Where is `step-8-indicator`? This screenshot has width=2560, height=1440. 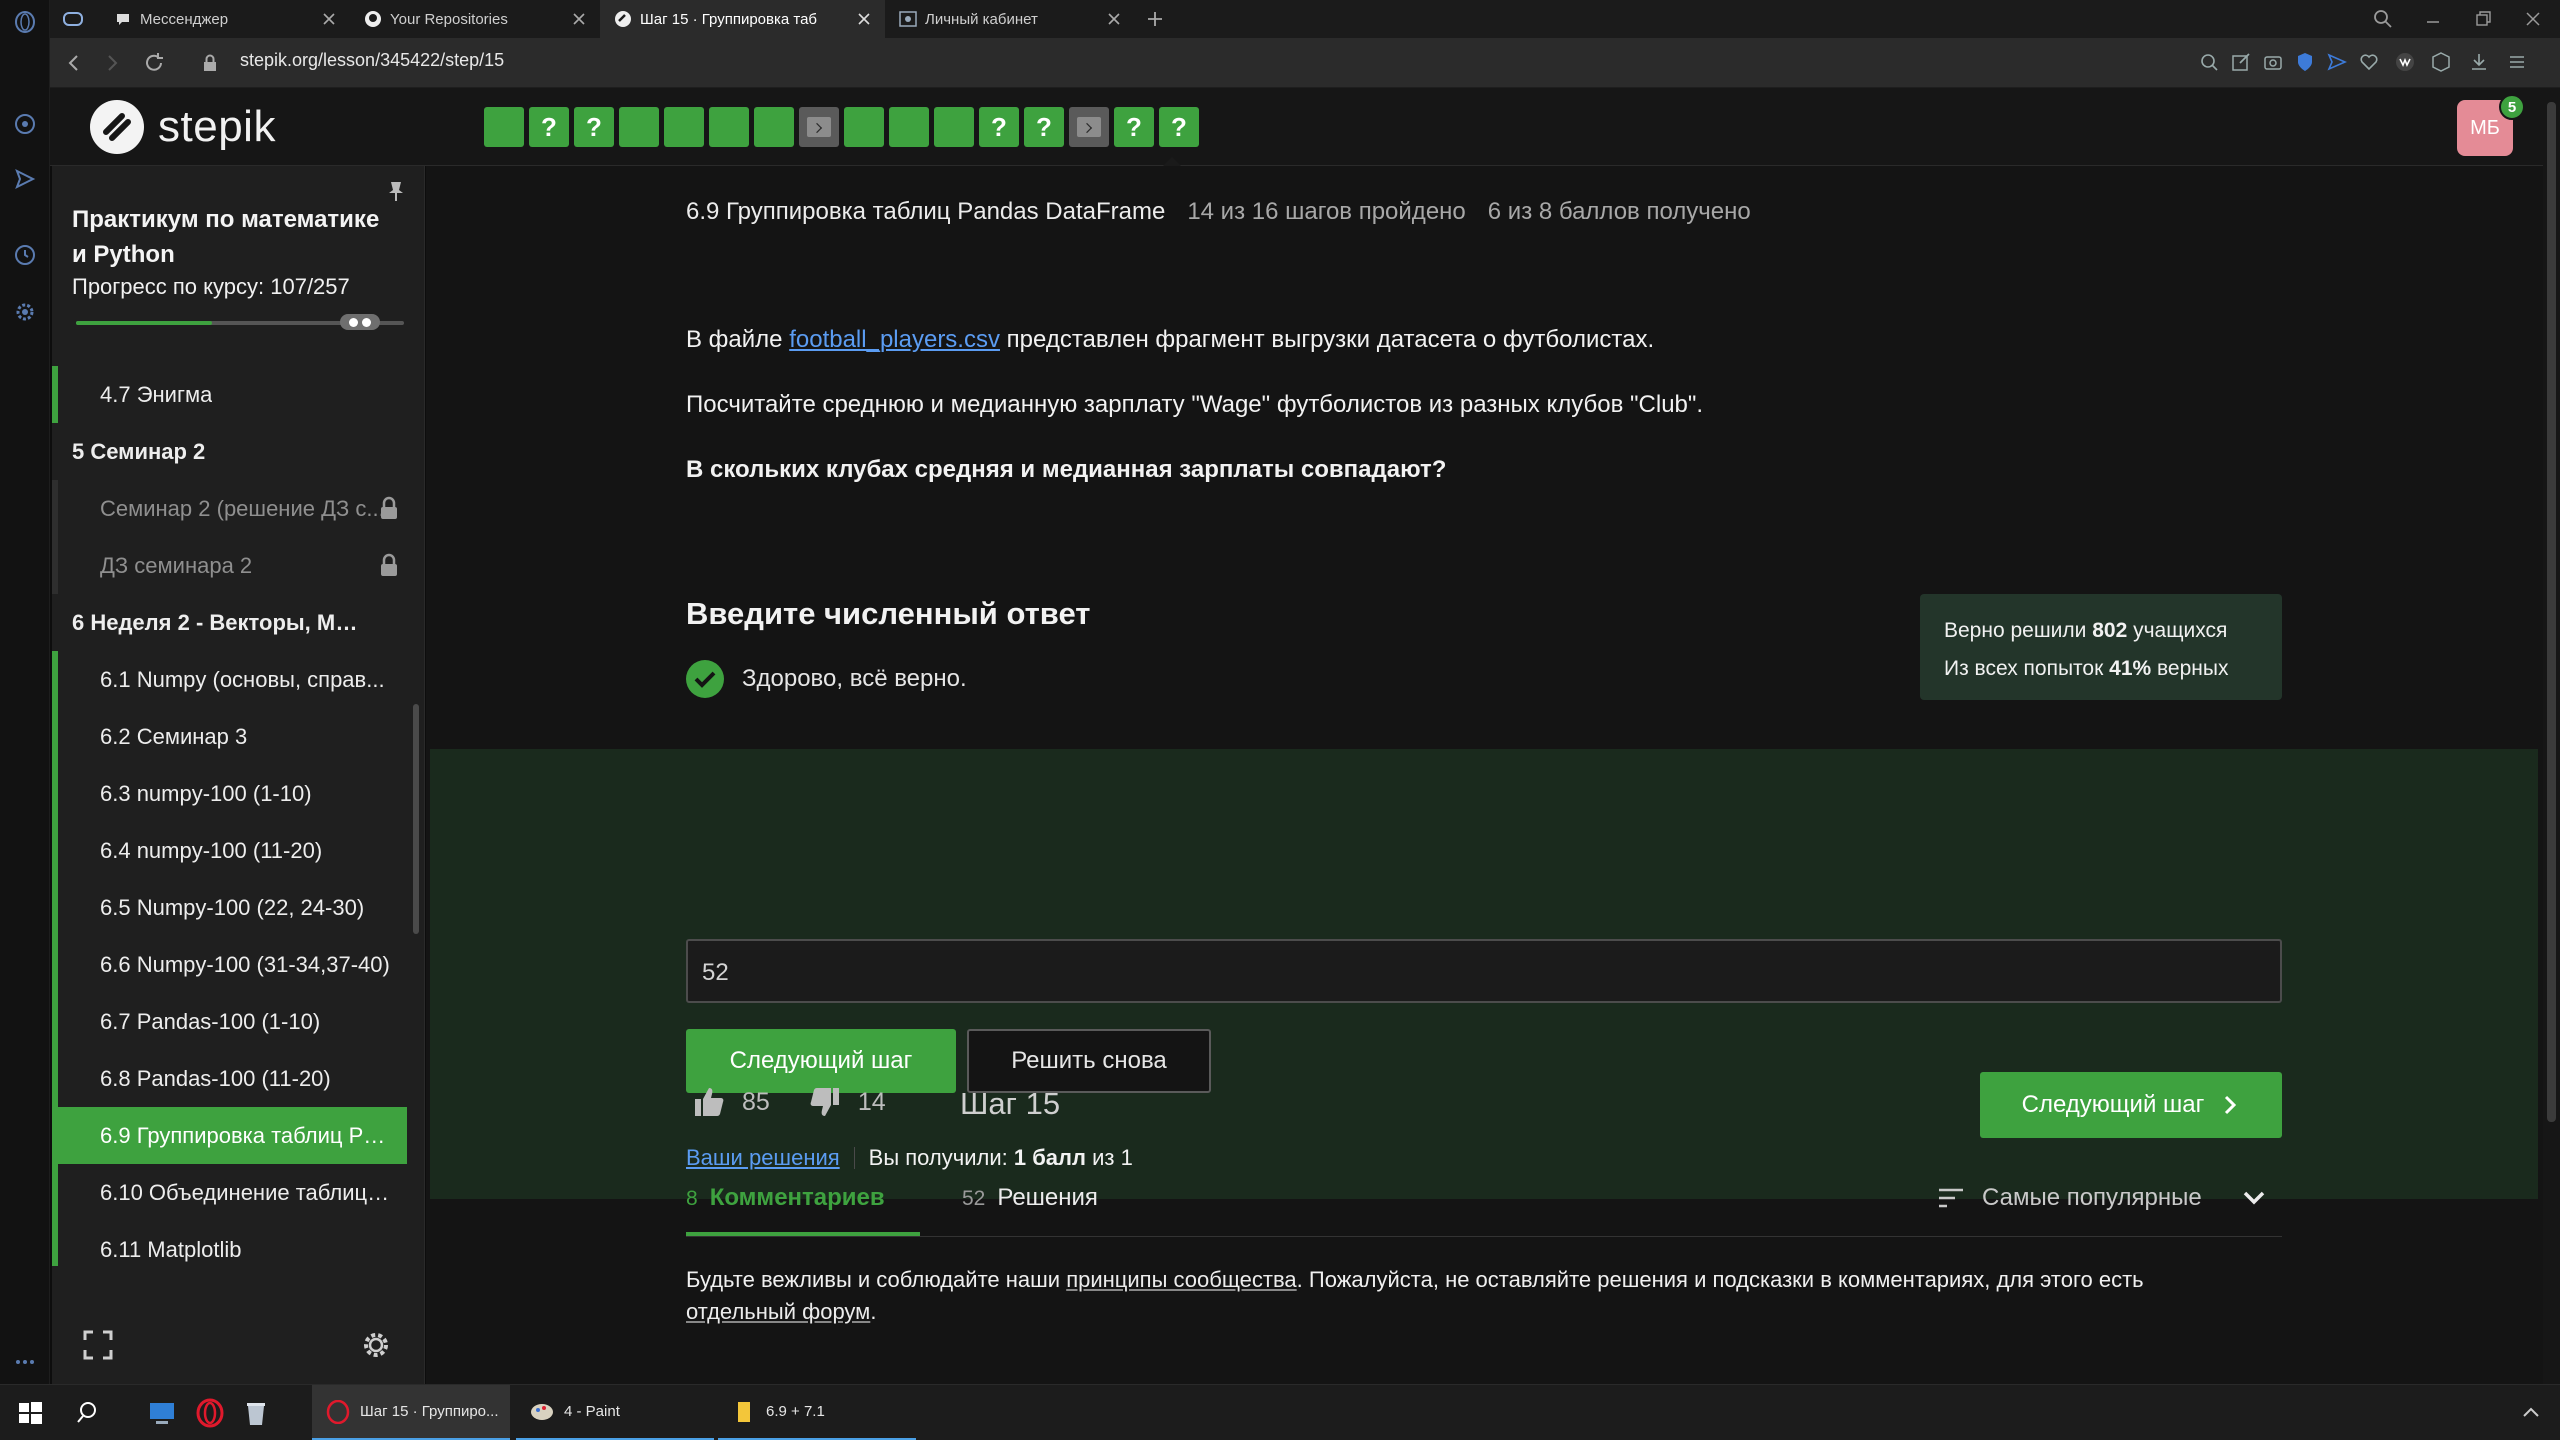 step-8-indicator is located at coordinates (819, 127).